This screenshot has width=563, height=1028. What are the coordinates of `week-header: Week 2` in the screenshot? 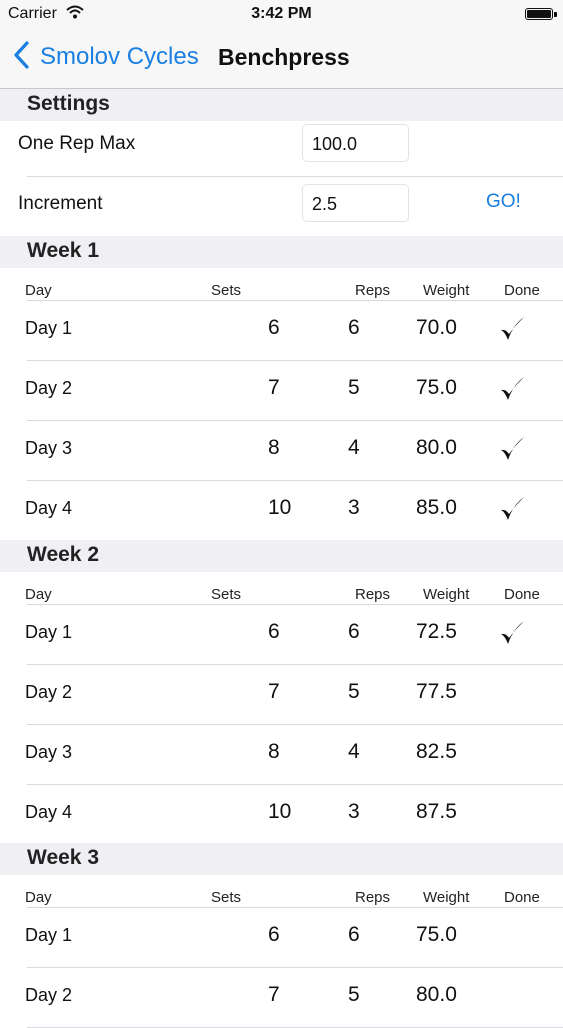 It's located at (281, 556).